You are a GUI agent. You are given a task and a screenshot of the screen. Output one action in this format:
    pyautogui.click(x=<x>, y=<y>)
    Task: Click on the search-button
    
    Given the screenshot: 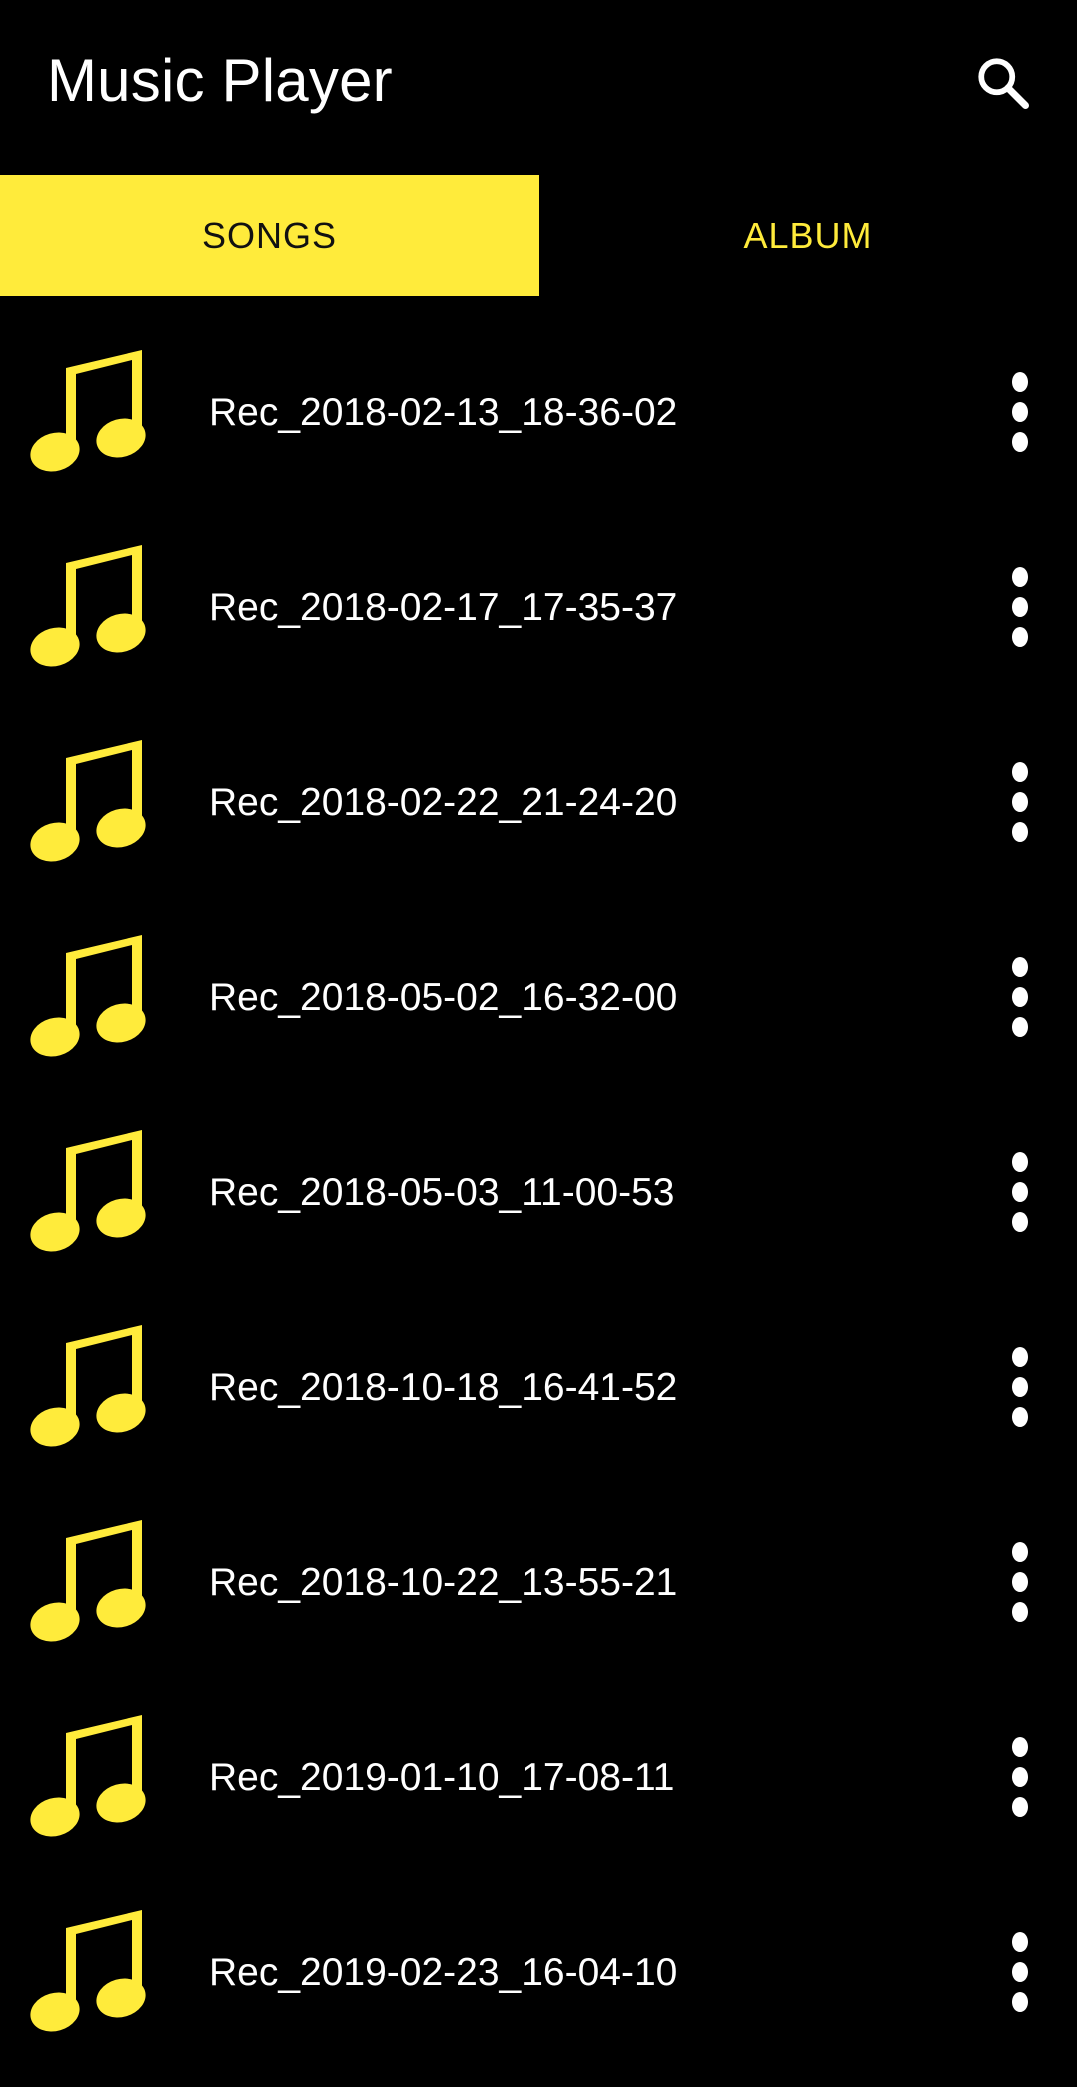 What is the action you would take?
    pyautogui.click(x=1003, y=83)
    